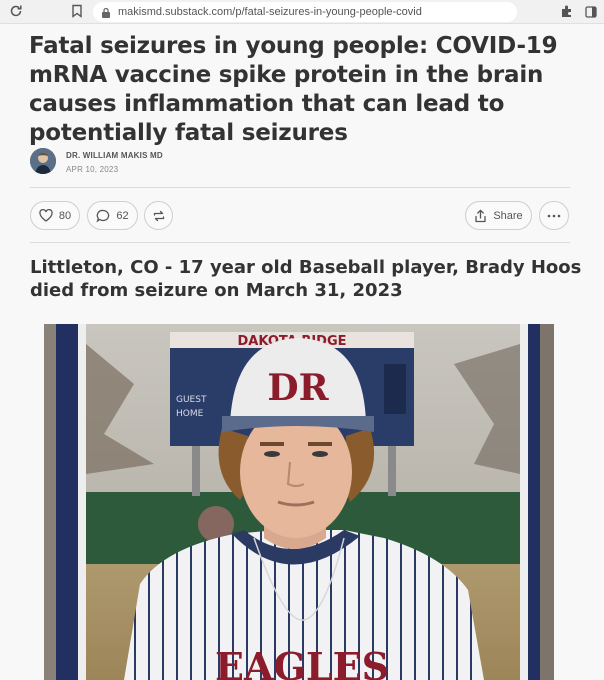 This screenshot has width=604, height=680. What do you see at coordinates (65, 215) in the screenshot?
I see `like-count: 80` at bounding box center [65, 215].